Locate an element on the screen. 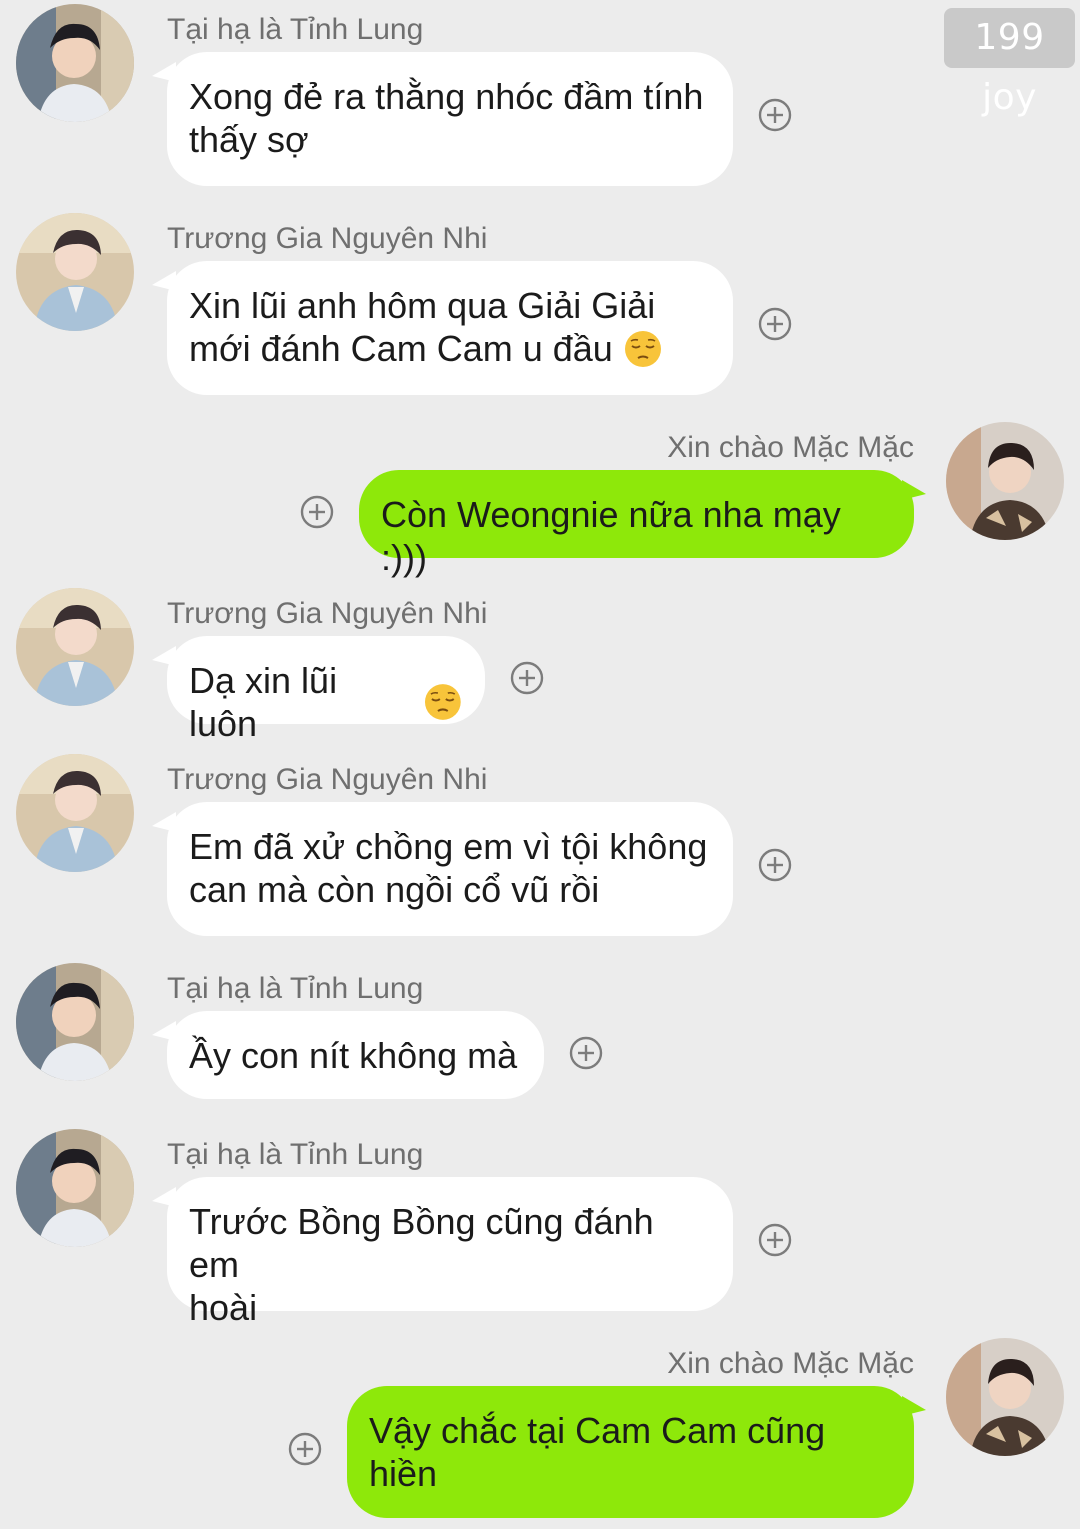  message-line: hoài is located at coordinates (223, 1307).